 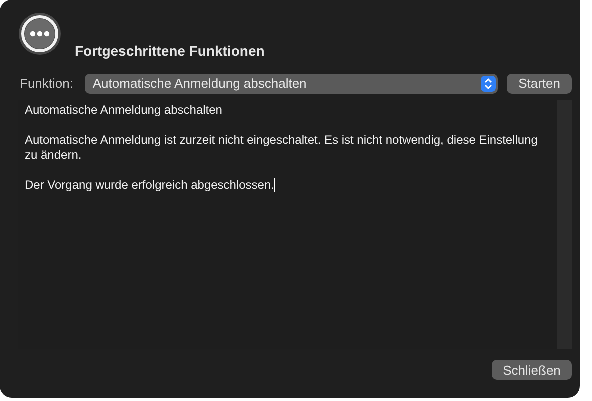 What do you see at coordinates (539, 84) in the screenshot?
I see `start-button: Starten` at bounding box center [539, 84].